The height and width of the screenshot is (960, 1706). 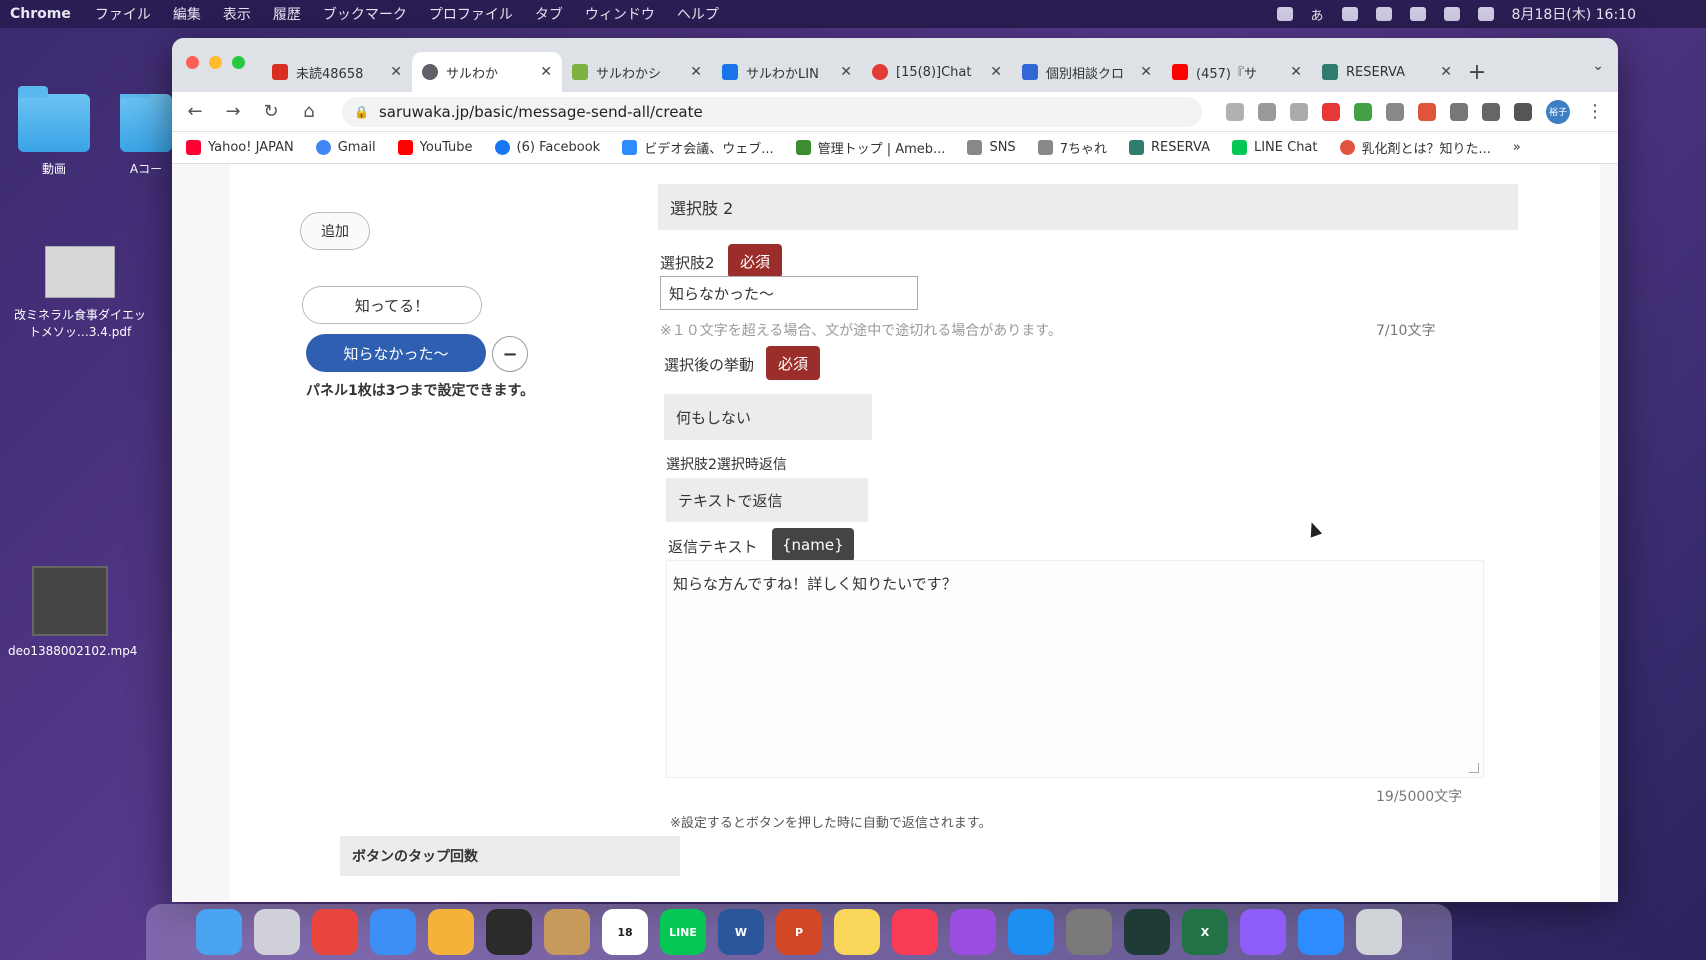 What do you see at coordinates (1485, 14) in the screenshot?
I see `siri-icon` at bounding box center [1485, 14].